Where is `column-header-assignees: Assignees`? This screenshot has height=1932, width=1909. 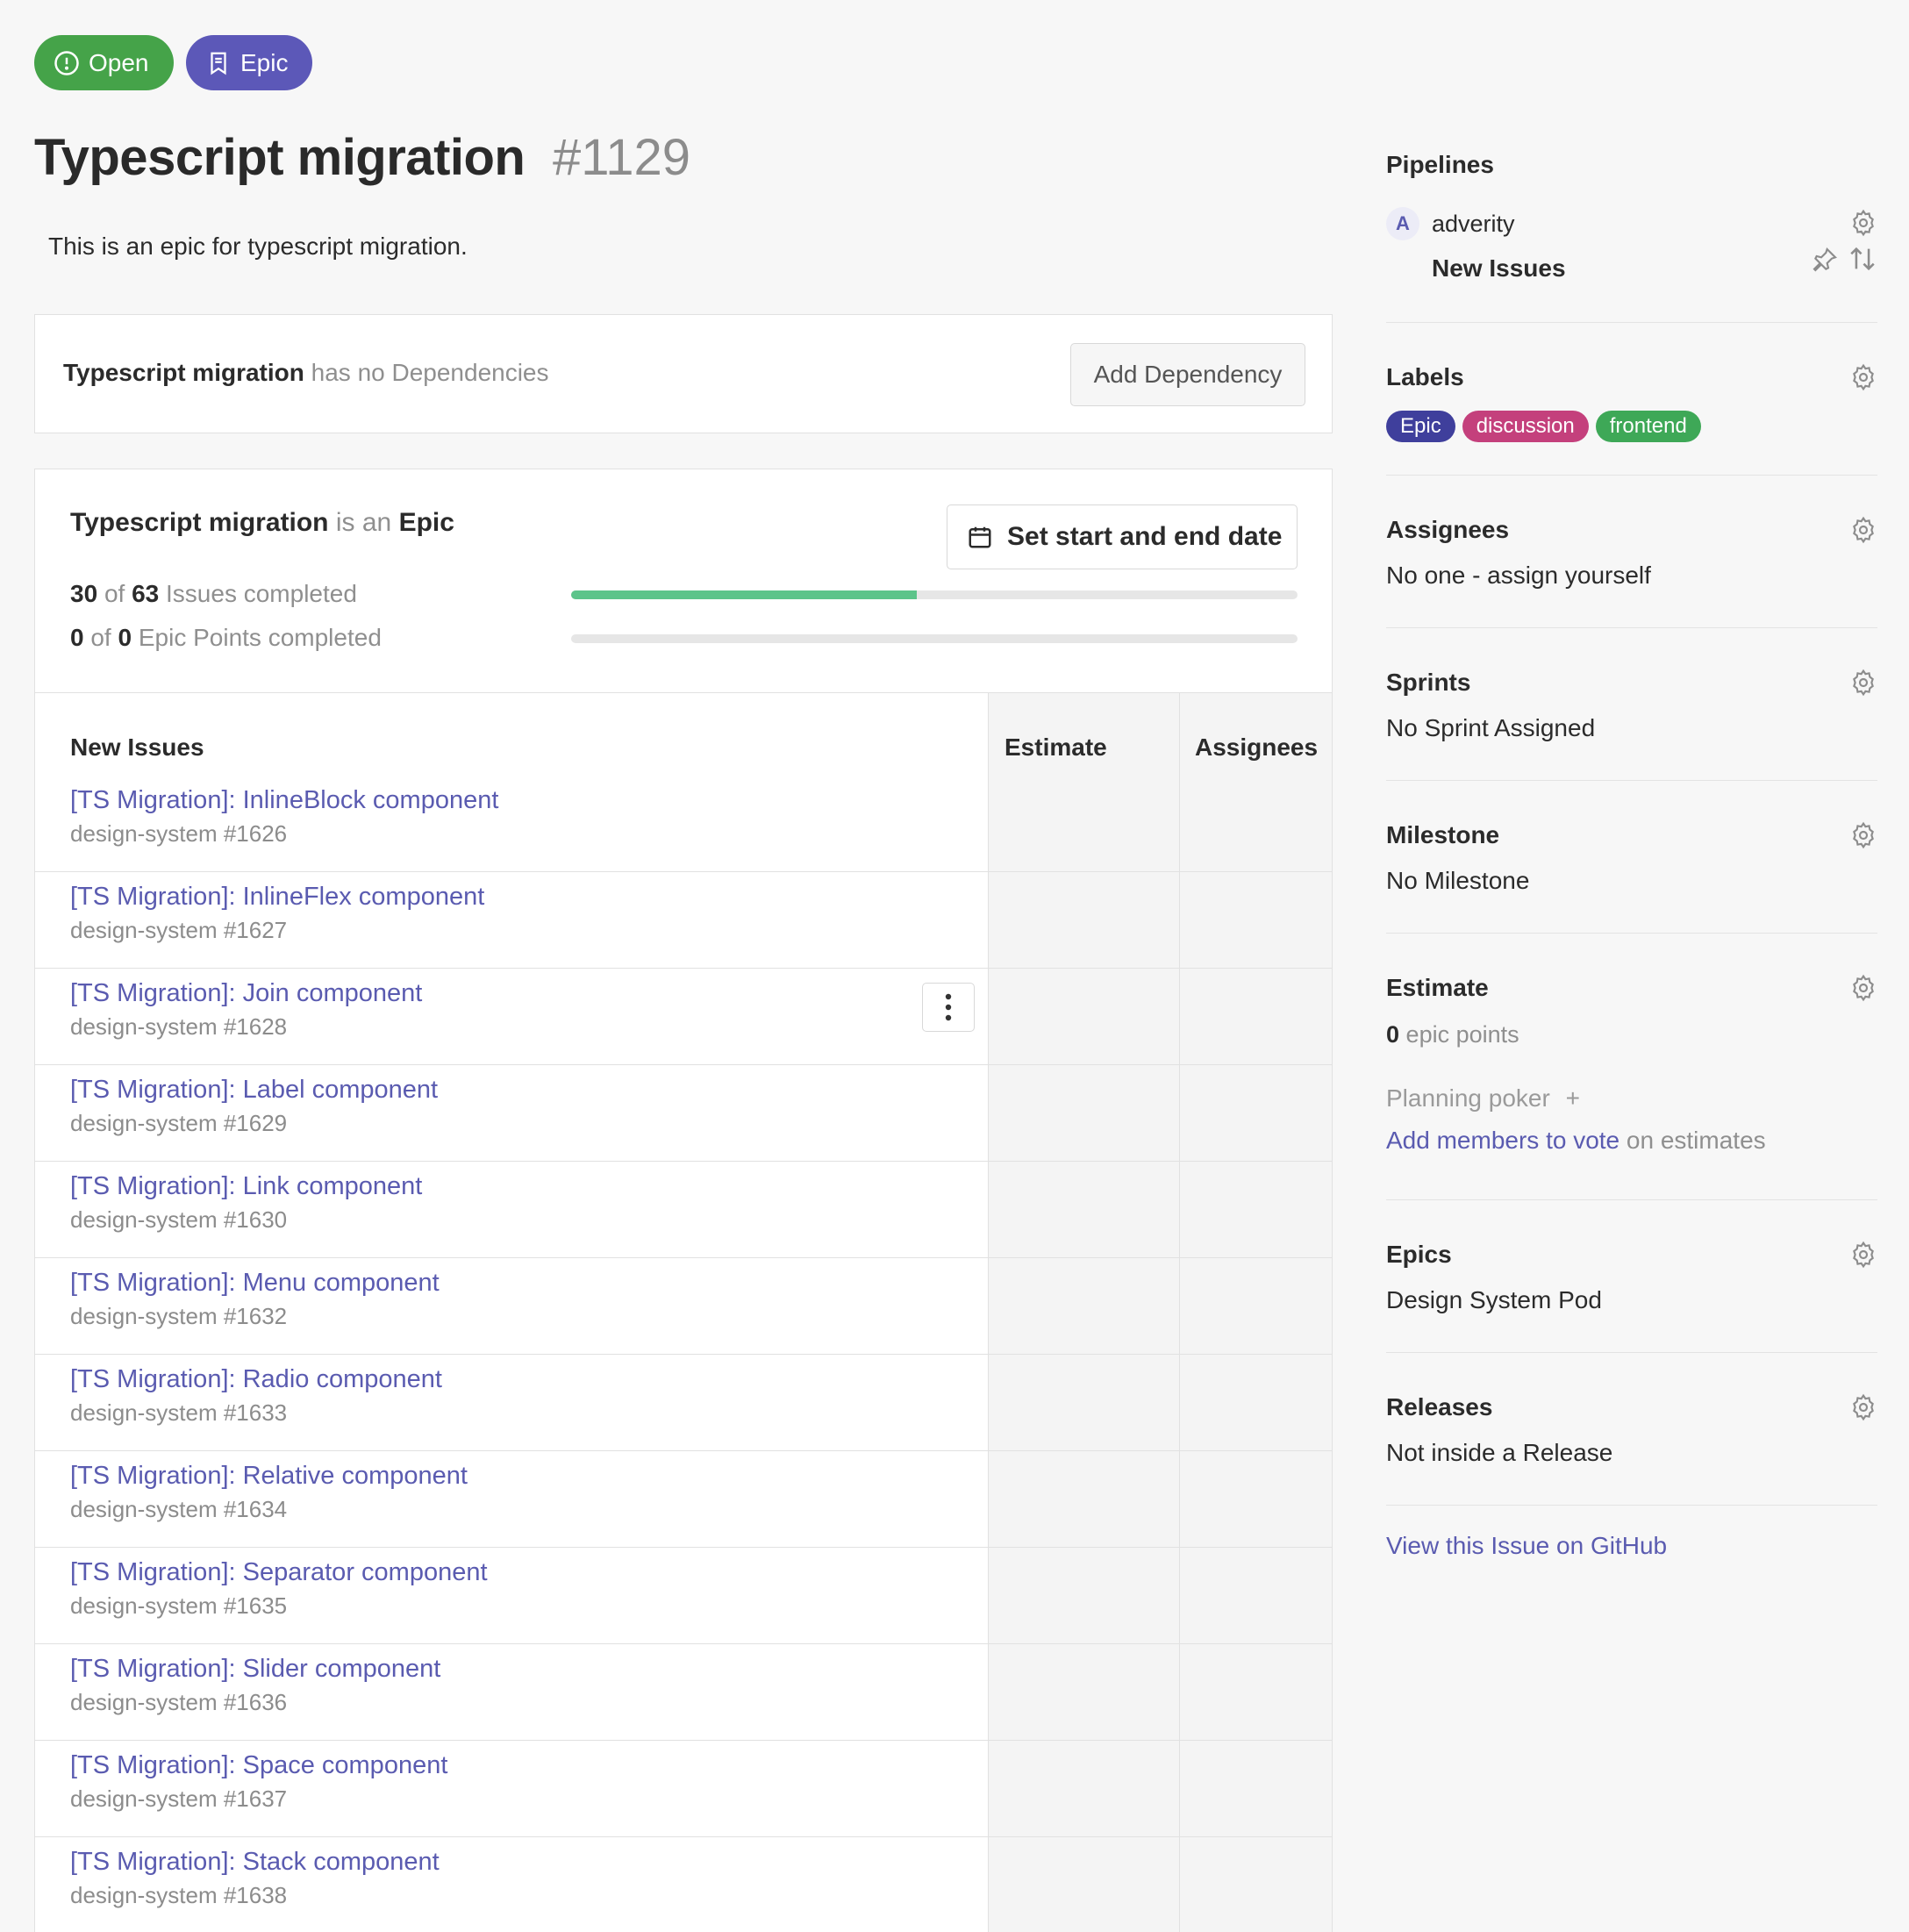
column-header-assignees: Assignees is located at coordinates (1257, 747).